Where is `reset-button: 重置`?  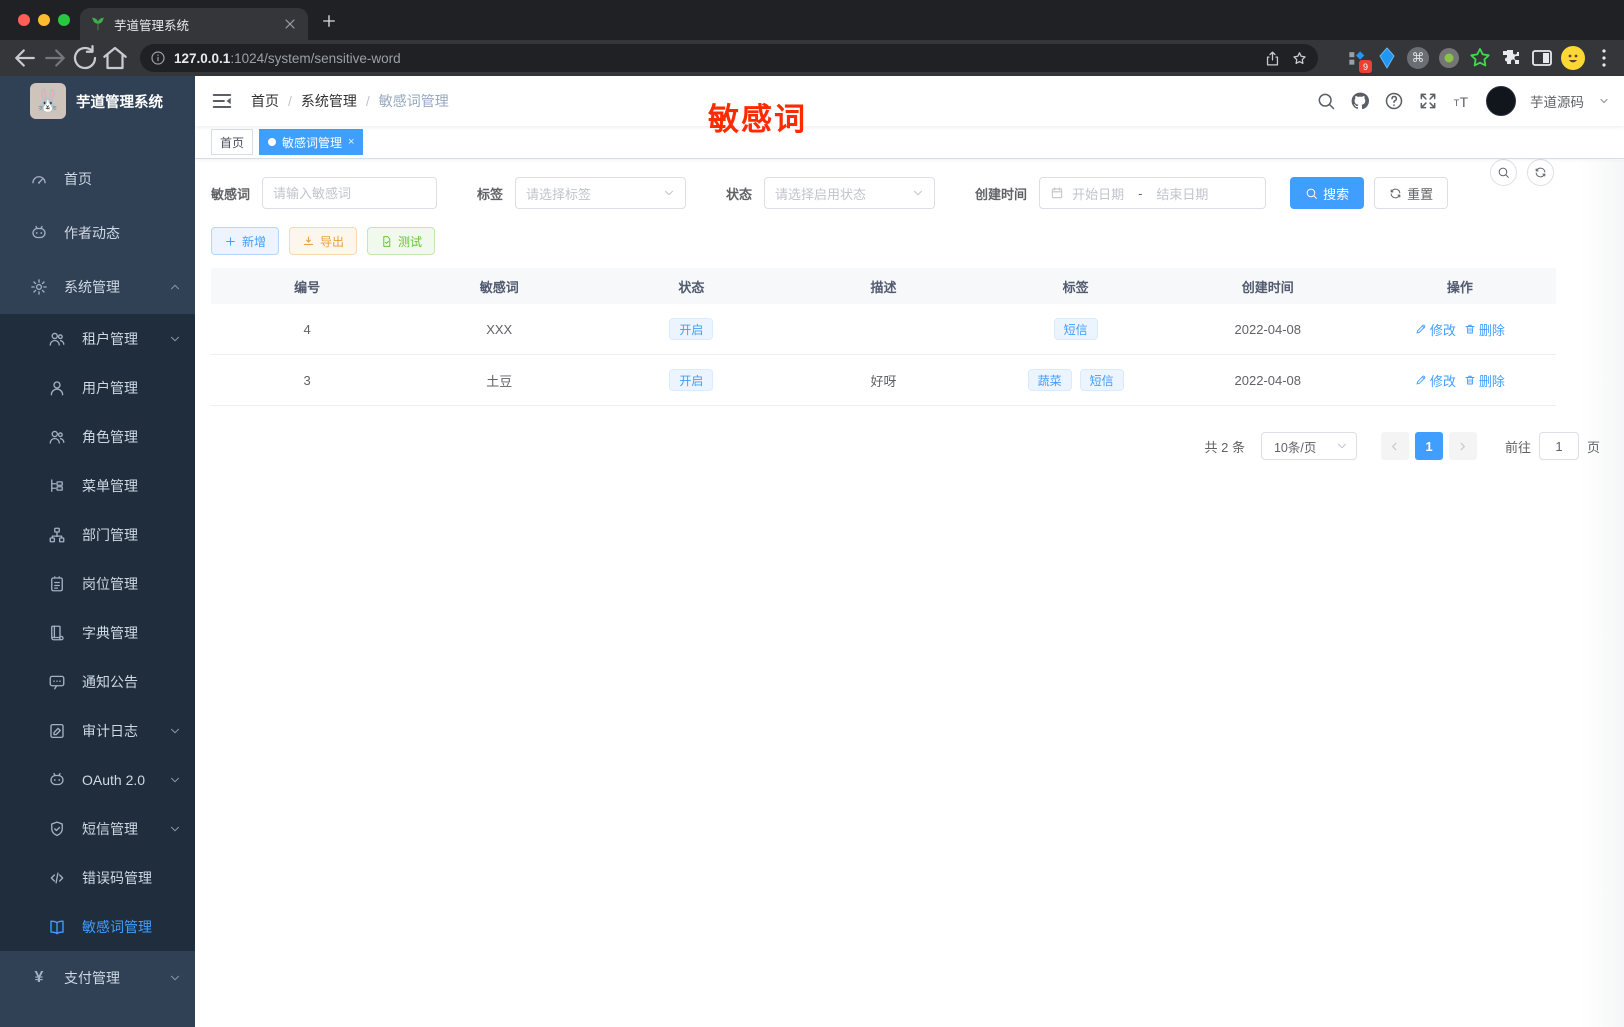 reset-button: 重置 is located at coordinates (1411, 193).